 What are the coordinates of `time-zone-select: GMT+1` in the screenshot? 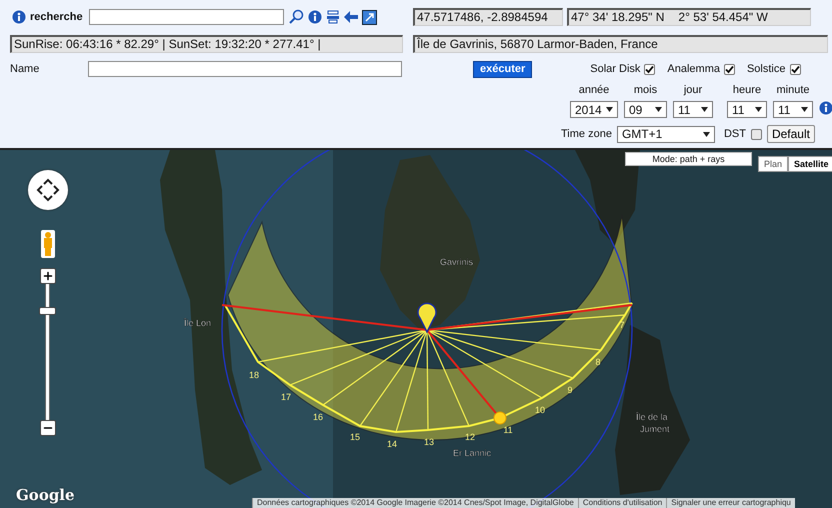 It's located at (665, 134).